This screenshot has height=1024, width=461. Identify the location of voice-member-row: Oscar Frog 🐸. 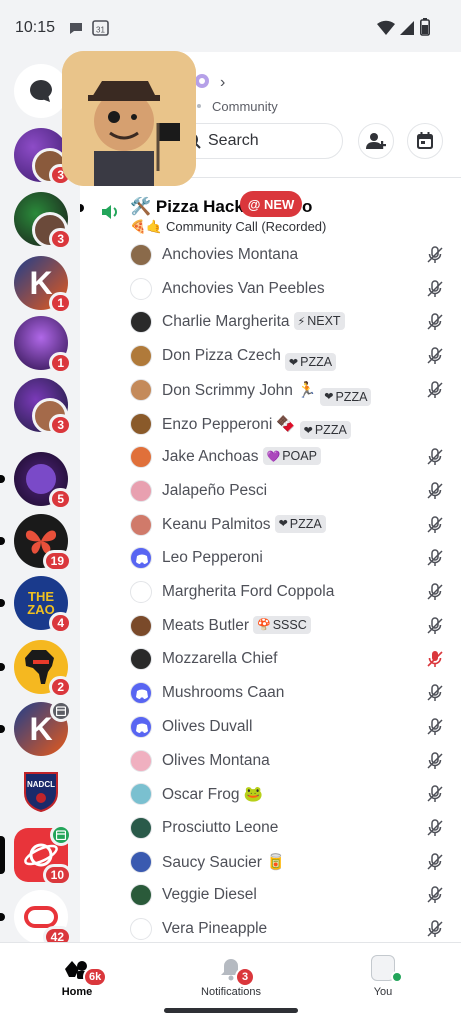
(288, 794).